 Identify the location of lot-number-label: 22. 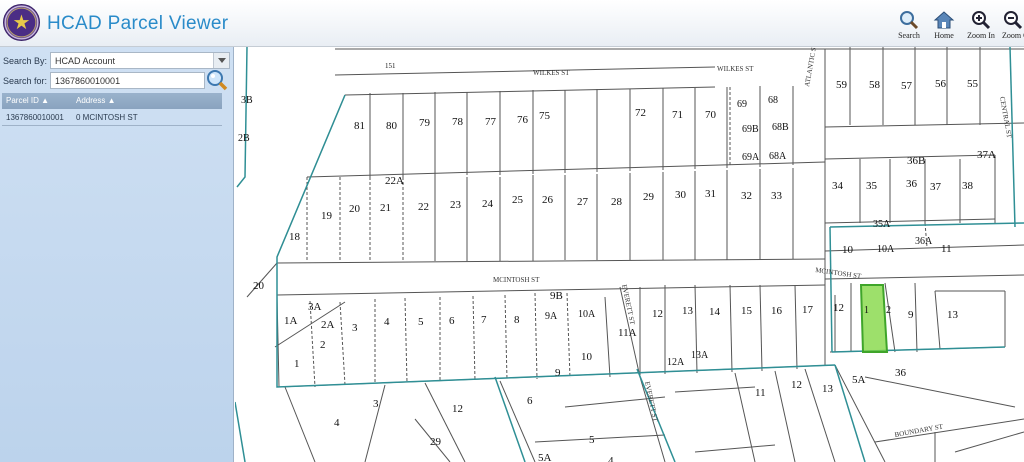
(423, 207).